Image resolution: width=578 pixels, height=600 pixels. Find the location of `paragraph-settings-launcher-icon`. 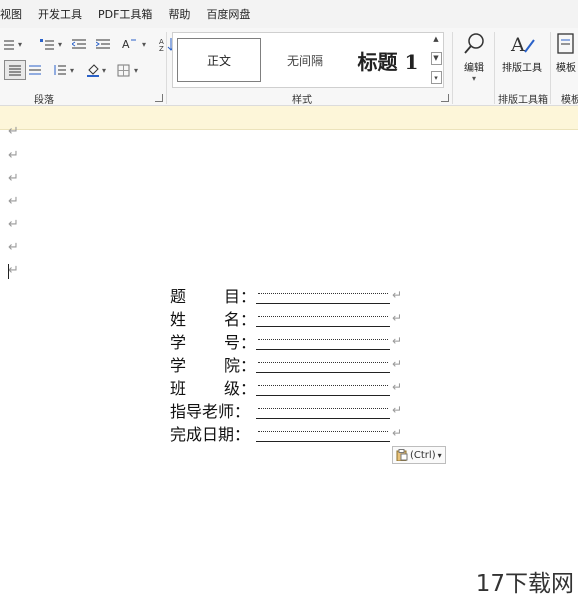

paragraph-settings-launcher-icon is located at coordinates (159, 98).